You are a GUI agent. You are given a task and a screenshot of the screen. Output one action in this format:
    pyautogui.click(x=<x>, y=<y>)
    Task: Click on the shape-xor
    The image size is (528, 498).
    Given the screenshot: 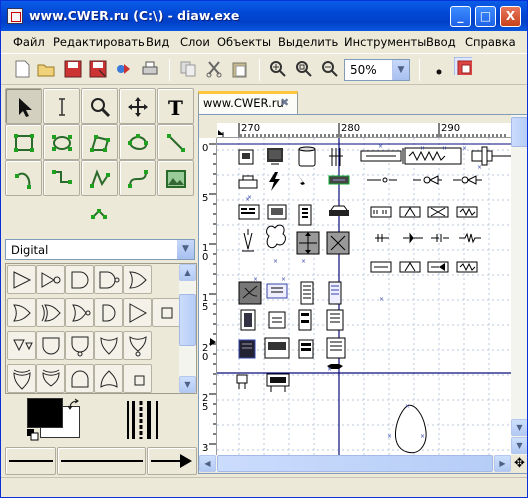 What is the action you would take?
    pyautogui.click(x=50, y=312)
    